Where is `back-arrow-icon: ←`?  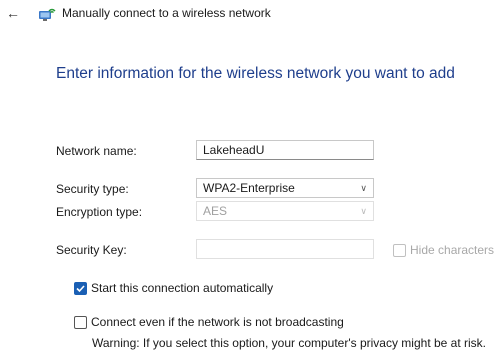 back-arrow-icon: ← is located at coordinates (13, 13).